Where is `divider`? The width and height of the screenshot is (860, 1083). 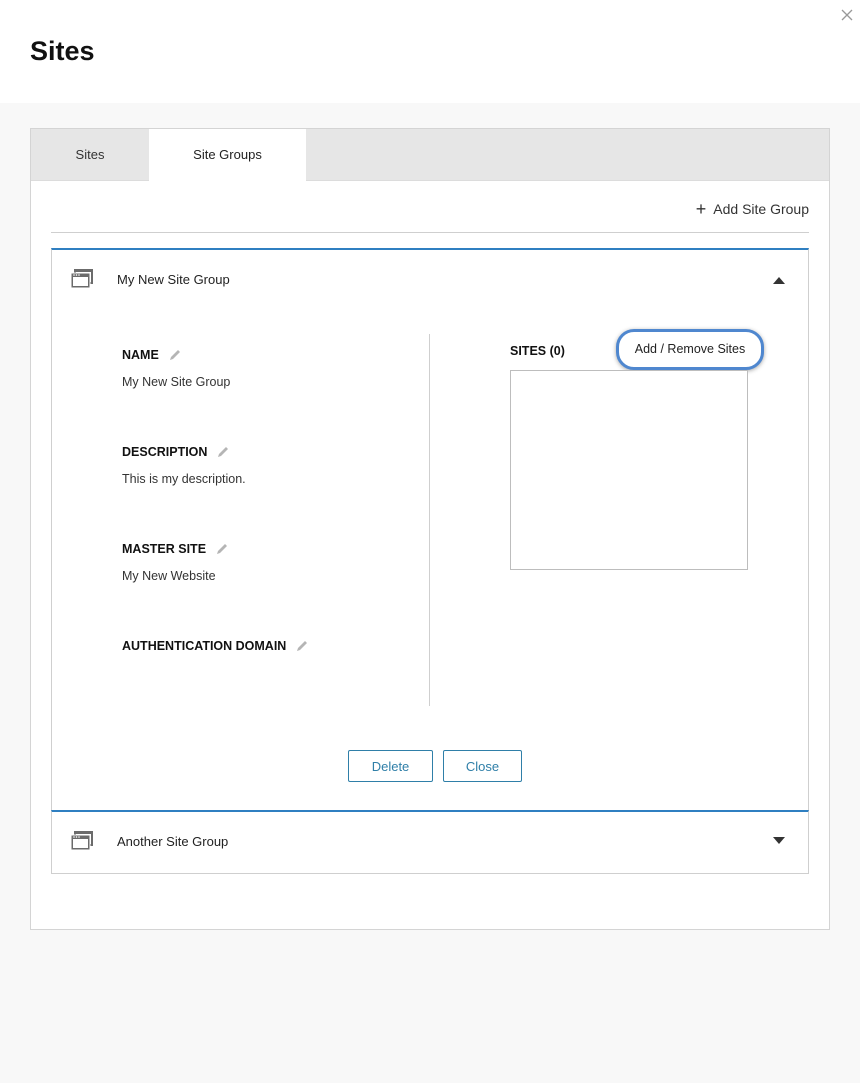 divider is located at coordinates (430, 232).